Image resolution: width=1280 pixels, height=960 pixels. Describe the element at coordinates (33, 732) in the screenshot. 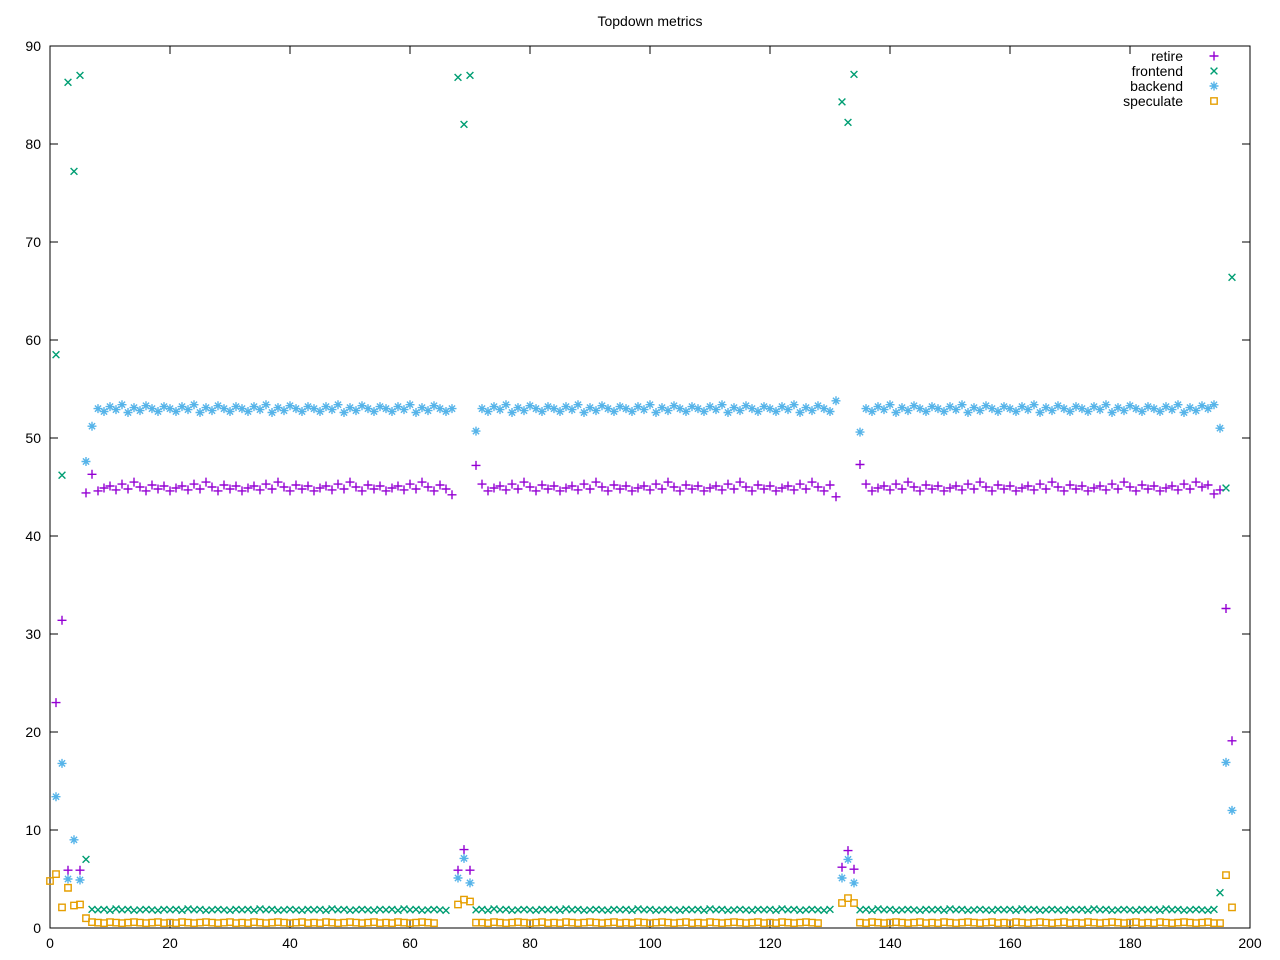

I see `y-tick-label: 20` at that location.